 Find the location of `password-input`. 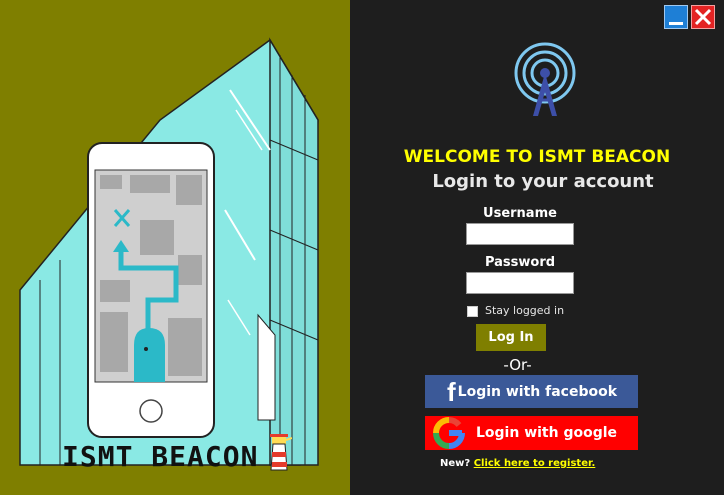

password-input is located at coordinates (520, 283).